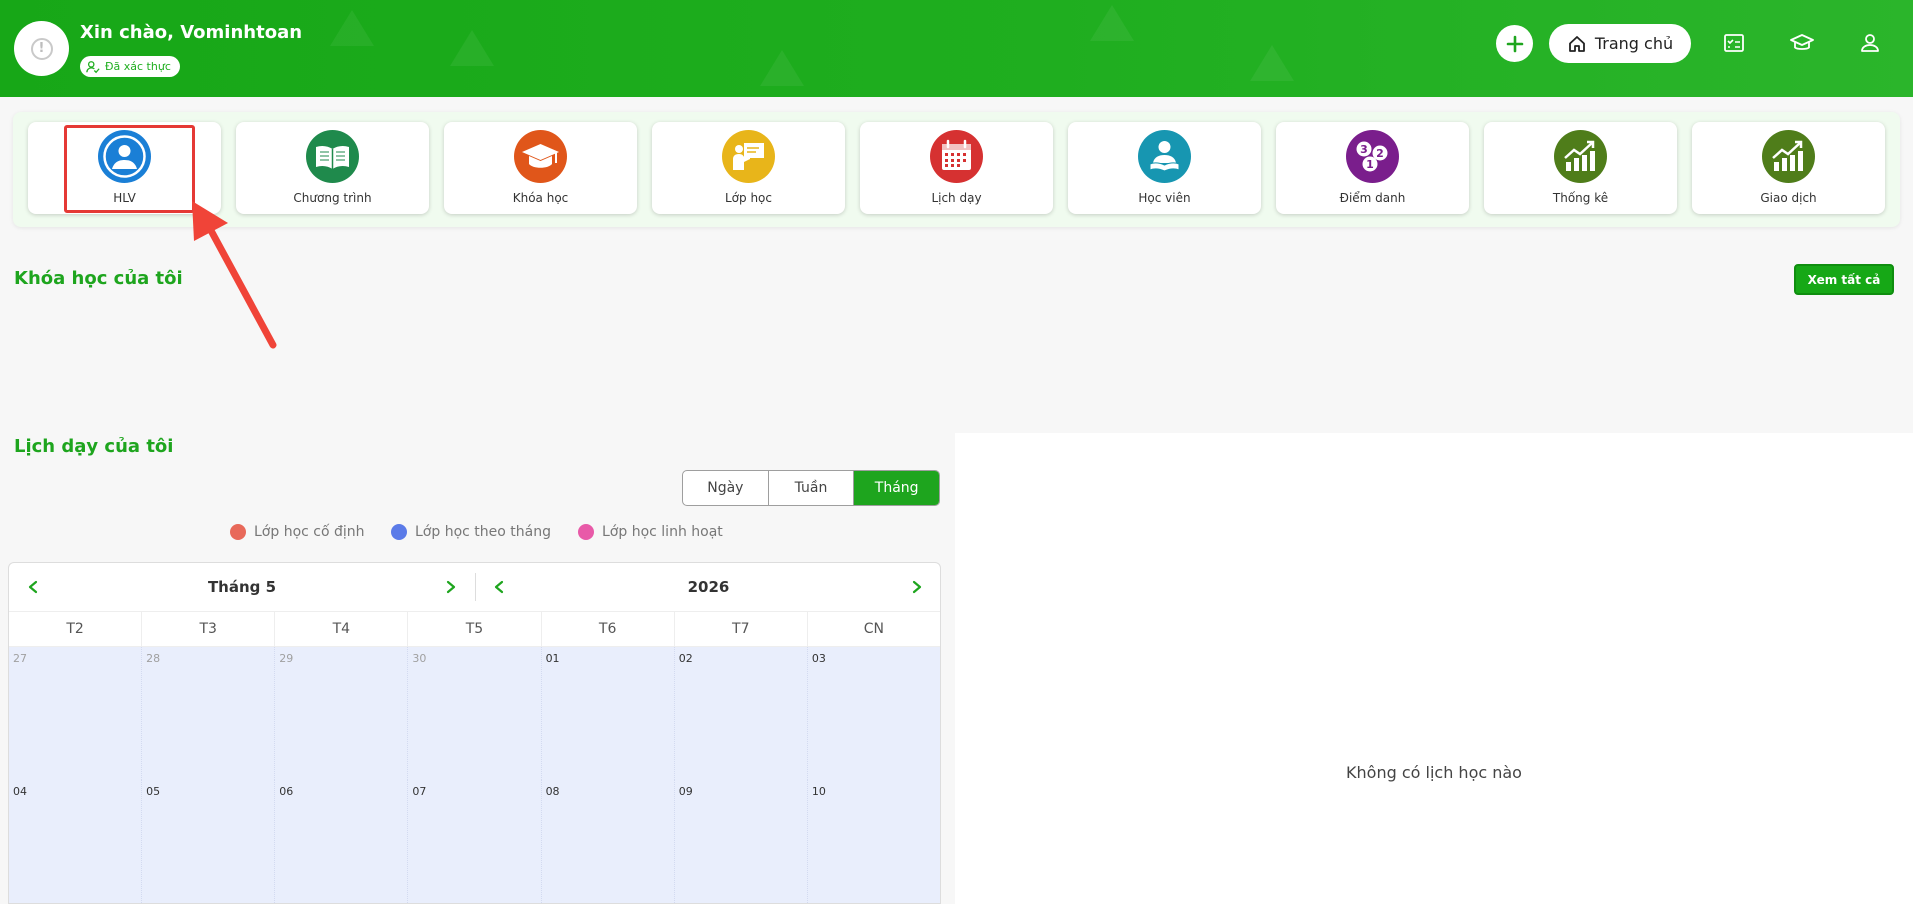 The image size is (1913, 904). I want to click on home-button: Trang chủ, so click(1620, 43).